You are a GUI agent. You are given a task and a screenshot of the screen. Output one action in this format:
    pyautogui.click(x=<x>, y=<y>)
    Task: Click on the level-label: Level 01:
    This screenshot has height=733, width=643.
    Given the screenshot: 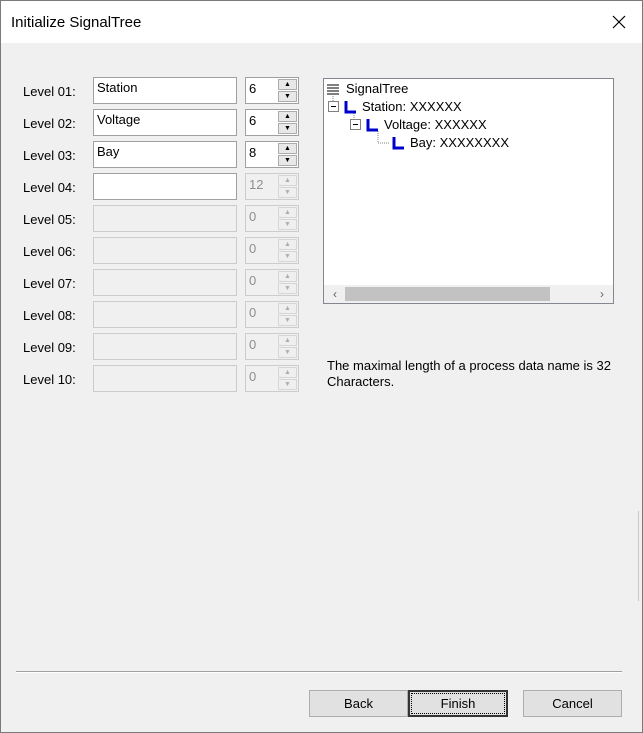 What is the action you would take?
    pyautogui.click(x=49, y=91)
    